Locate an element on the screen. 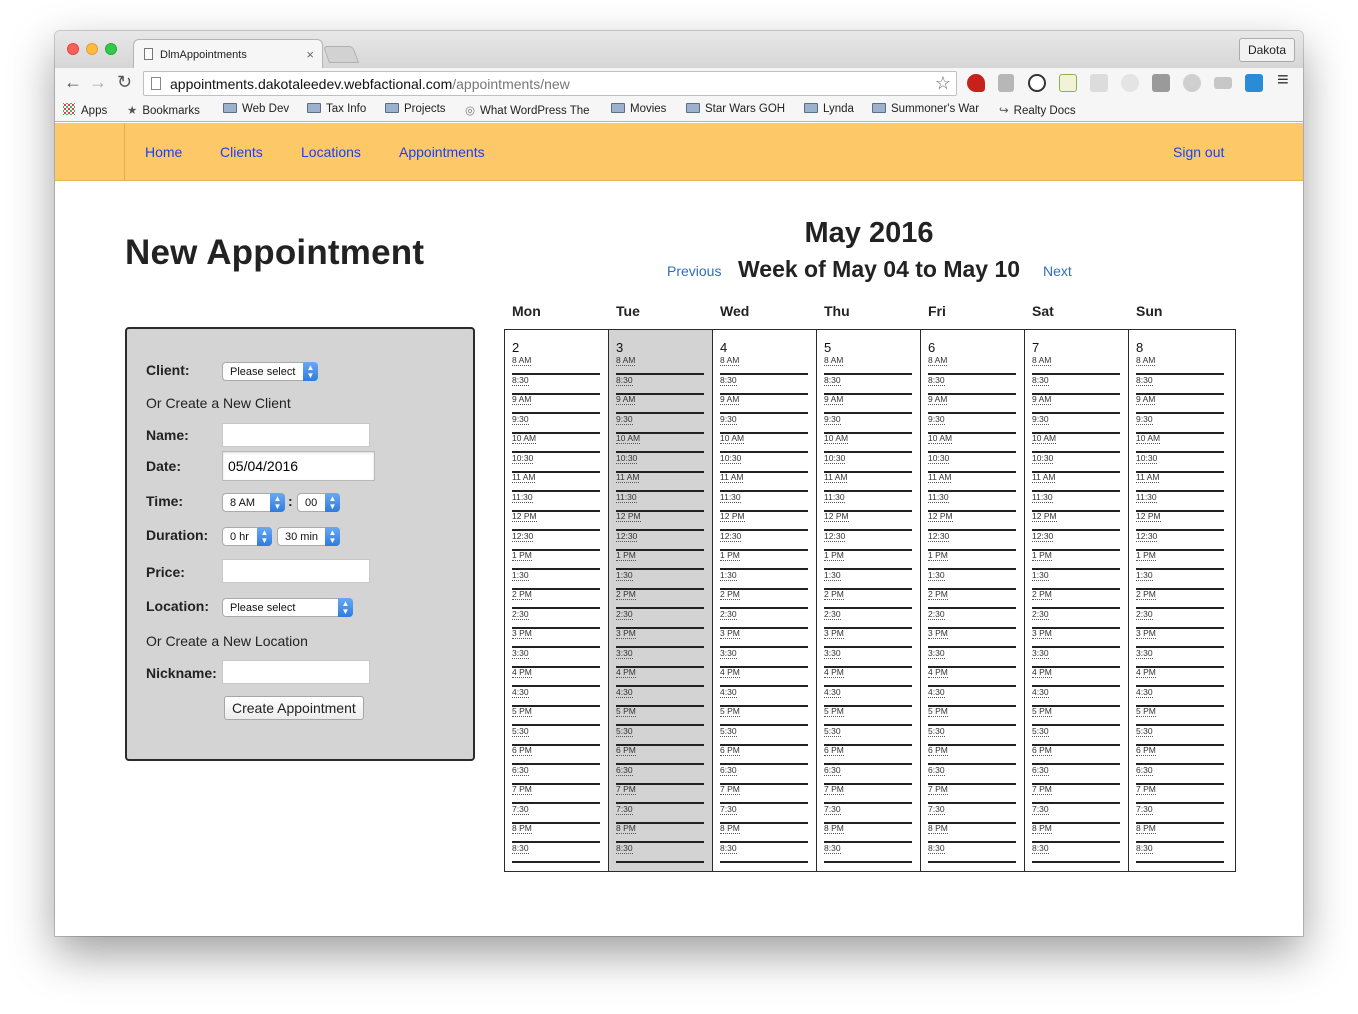 The image size is (1358, 1014). notes-icon is located at coordinates (1068, 83).